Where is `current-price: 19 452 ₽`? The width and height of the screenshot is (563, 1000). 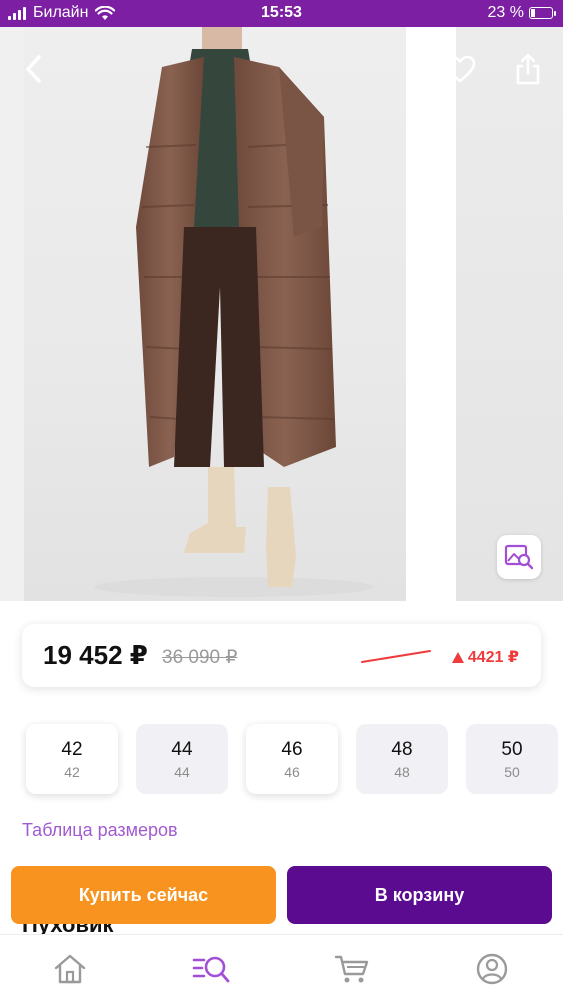
current-price: 19 452 ₽ is located at coordinates (95, 655).